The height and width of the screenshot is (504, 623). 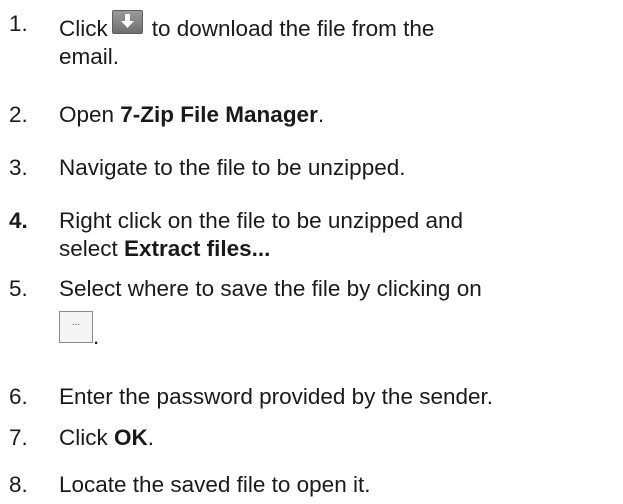 I want to click on step-8-text-start: Locate the saved file to open it., so click(x=215, y=484).